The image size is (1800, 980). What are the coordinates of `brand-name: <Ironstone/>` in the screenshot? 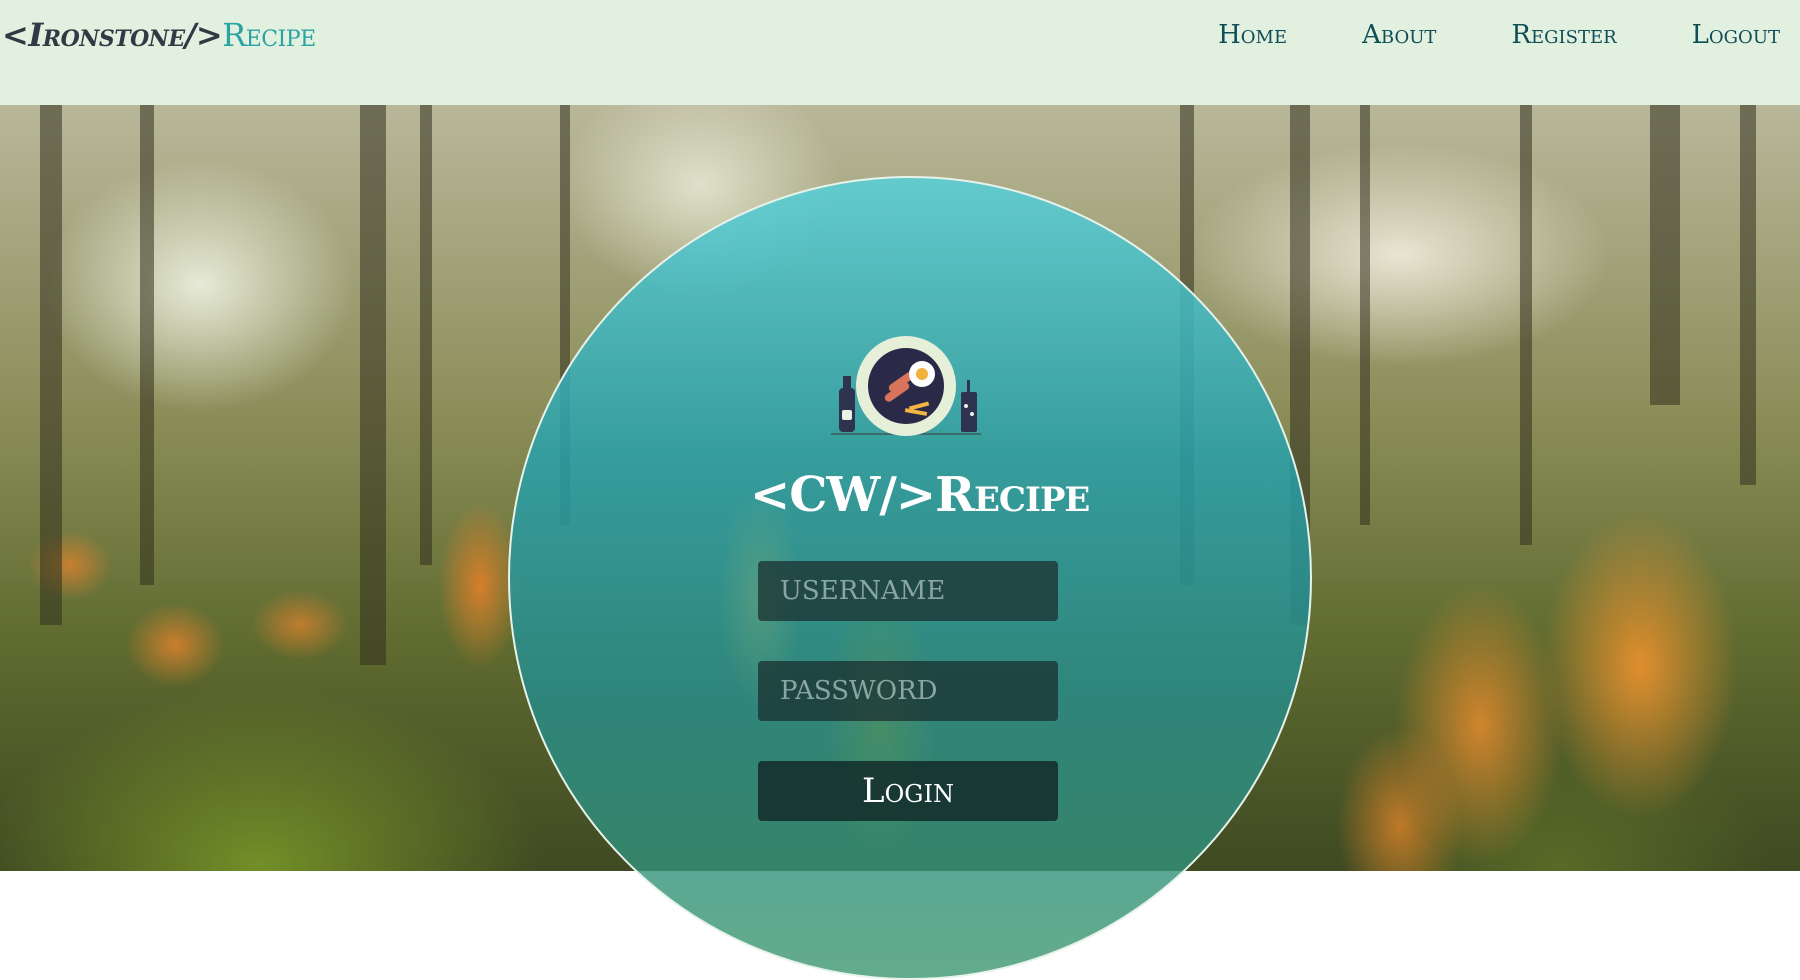 It's located at (112, 35).